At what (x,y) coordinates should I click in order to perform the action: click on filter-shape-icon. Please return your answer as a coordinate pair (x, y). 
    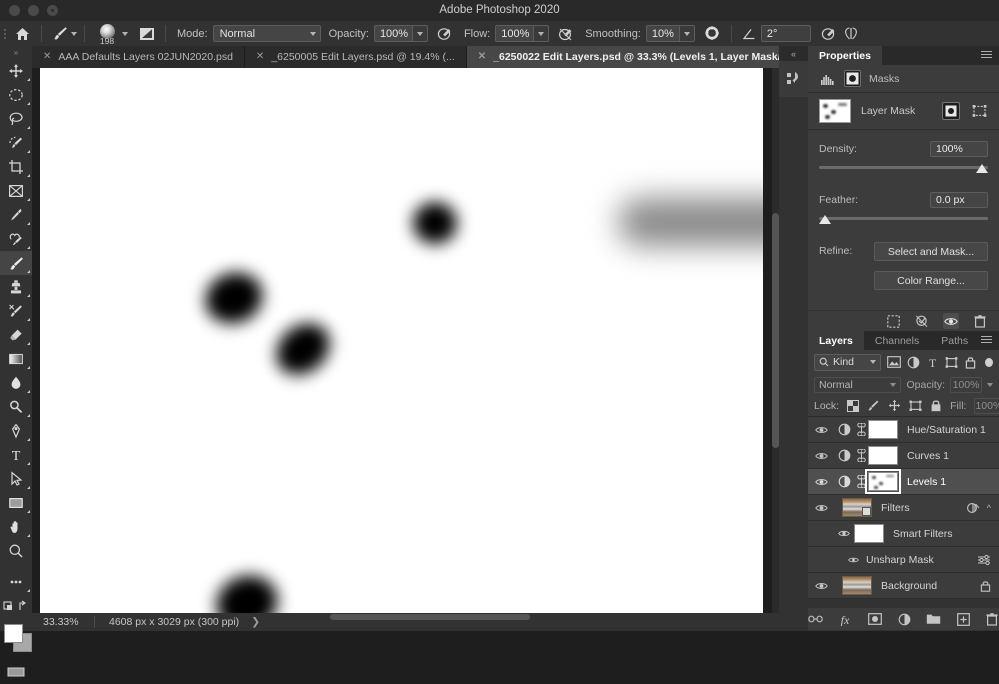
    Looking at the image, I should click on (951, 362).